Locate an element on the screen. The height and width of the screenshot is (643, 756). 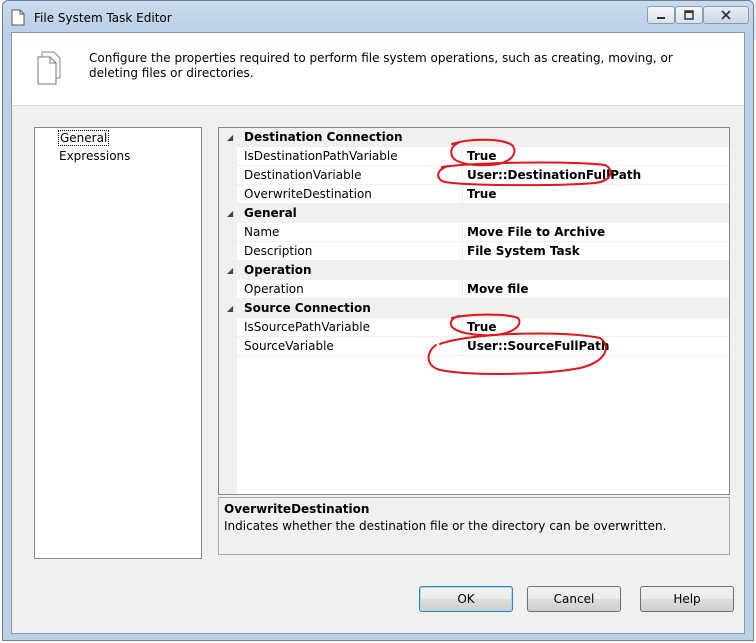
category-label: Operation is located at coordinates (278, 270).